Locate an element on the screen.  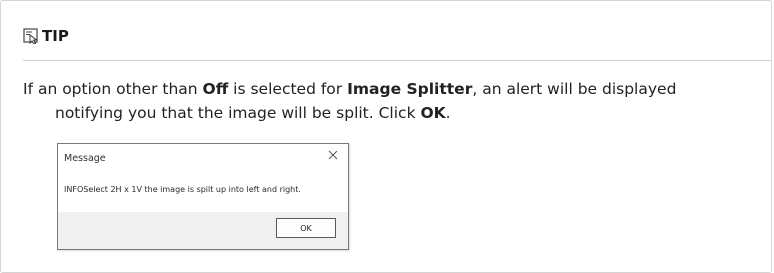
tip-text: is selected for is located at coordinates (288, 89).